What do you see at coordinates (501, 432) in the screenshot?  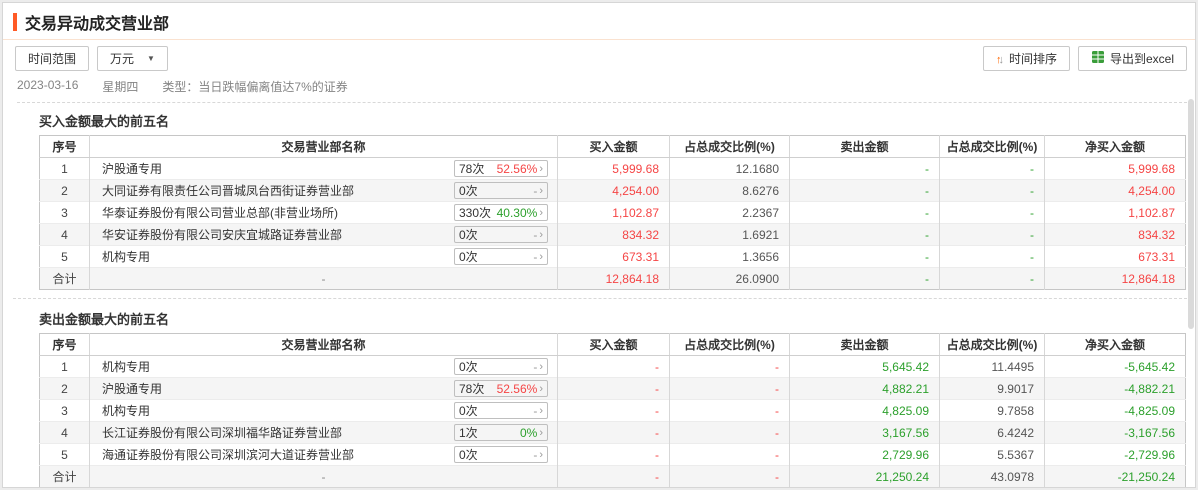 I see `times-badge: 1次 0% ›` at bounding box center [501, 432].